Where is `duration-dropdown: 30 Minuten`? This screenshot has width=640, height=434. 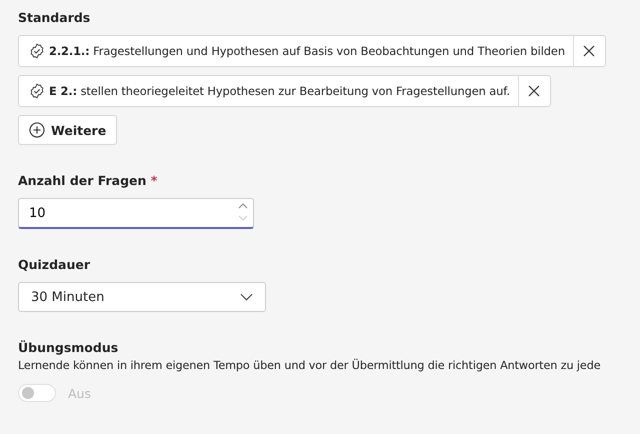
duration-dropdown: 30 Minuten is located at coordinates (142, 297).